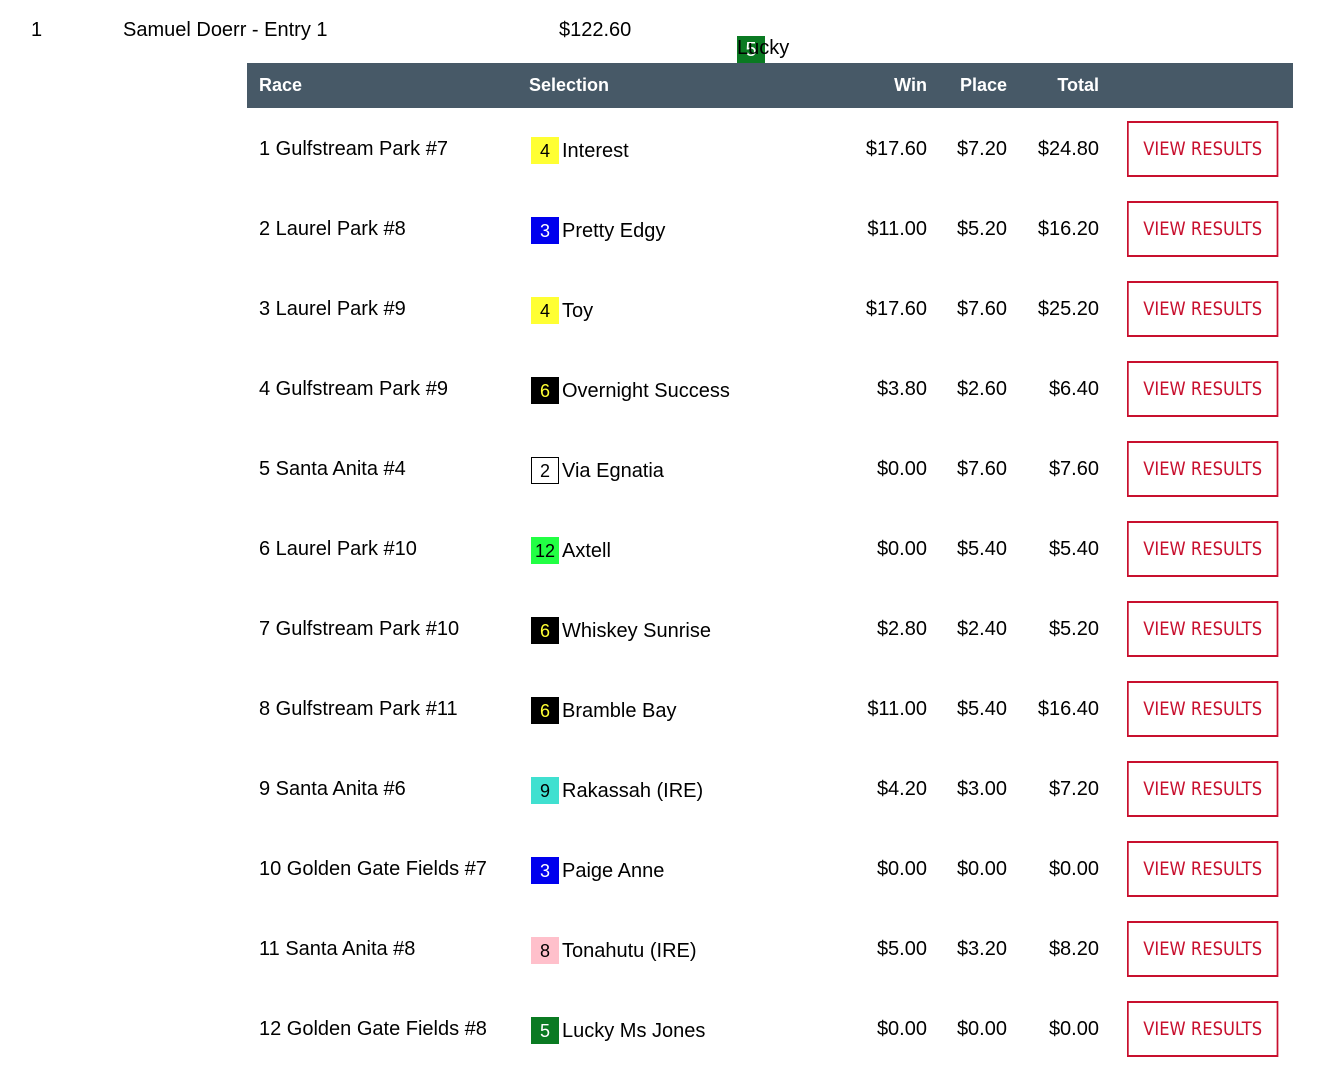  What do you see at coordinates (358, 709) in the screenshot?
I see `race-name: 8 Gulfstream Park #11` at bounding box center [358, 709].